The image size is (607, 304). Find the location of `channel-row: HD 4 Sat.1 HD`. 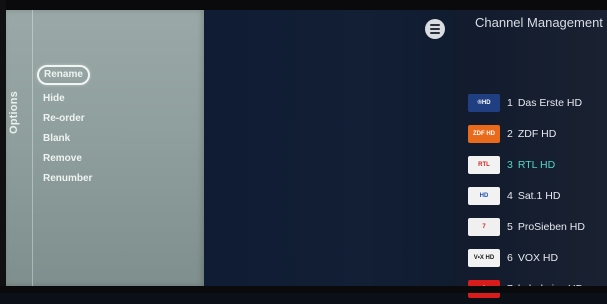

channel-row: HD 4 Sat.1 HD is located at coordinates (526, 195).